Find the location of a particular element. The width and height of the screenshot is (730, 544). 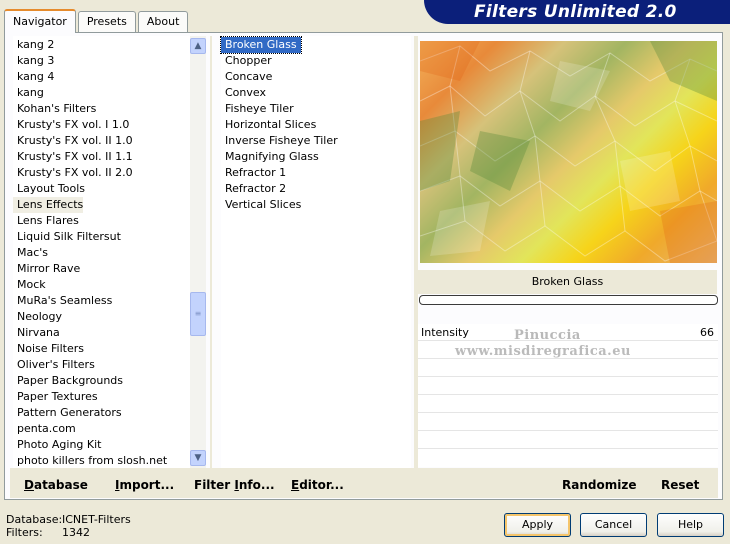

category-item: Layout Tools is located at coordinates (49, 189).